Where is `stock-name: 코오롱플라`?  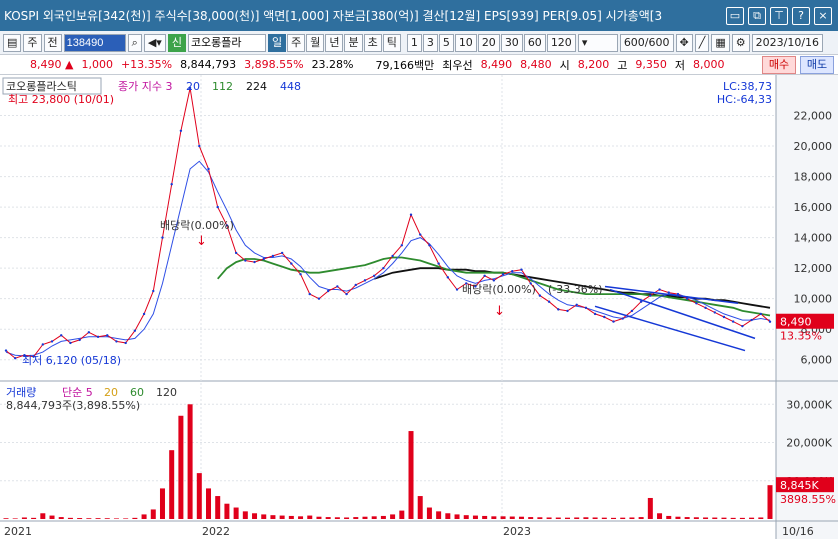 stock-name: 코오롱플라 is located at coordinates (226, 42).